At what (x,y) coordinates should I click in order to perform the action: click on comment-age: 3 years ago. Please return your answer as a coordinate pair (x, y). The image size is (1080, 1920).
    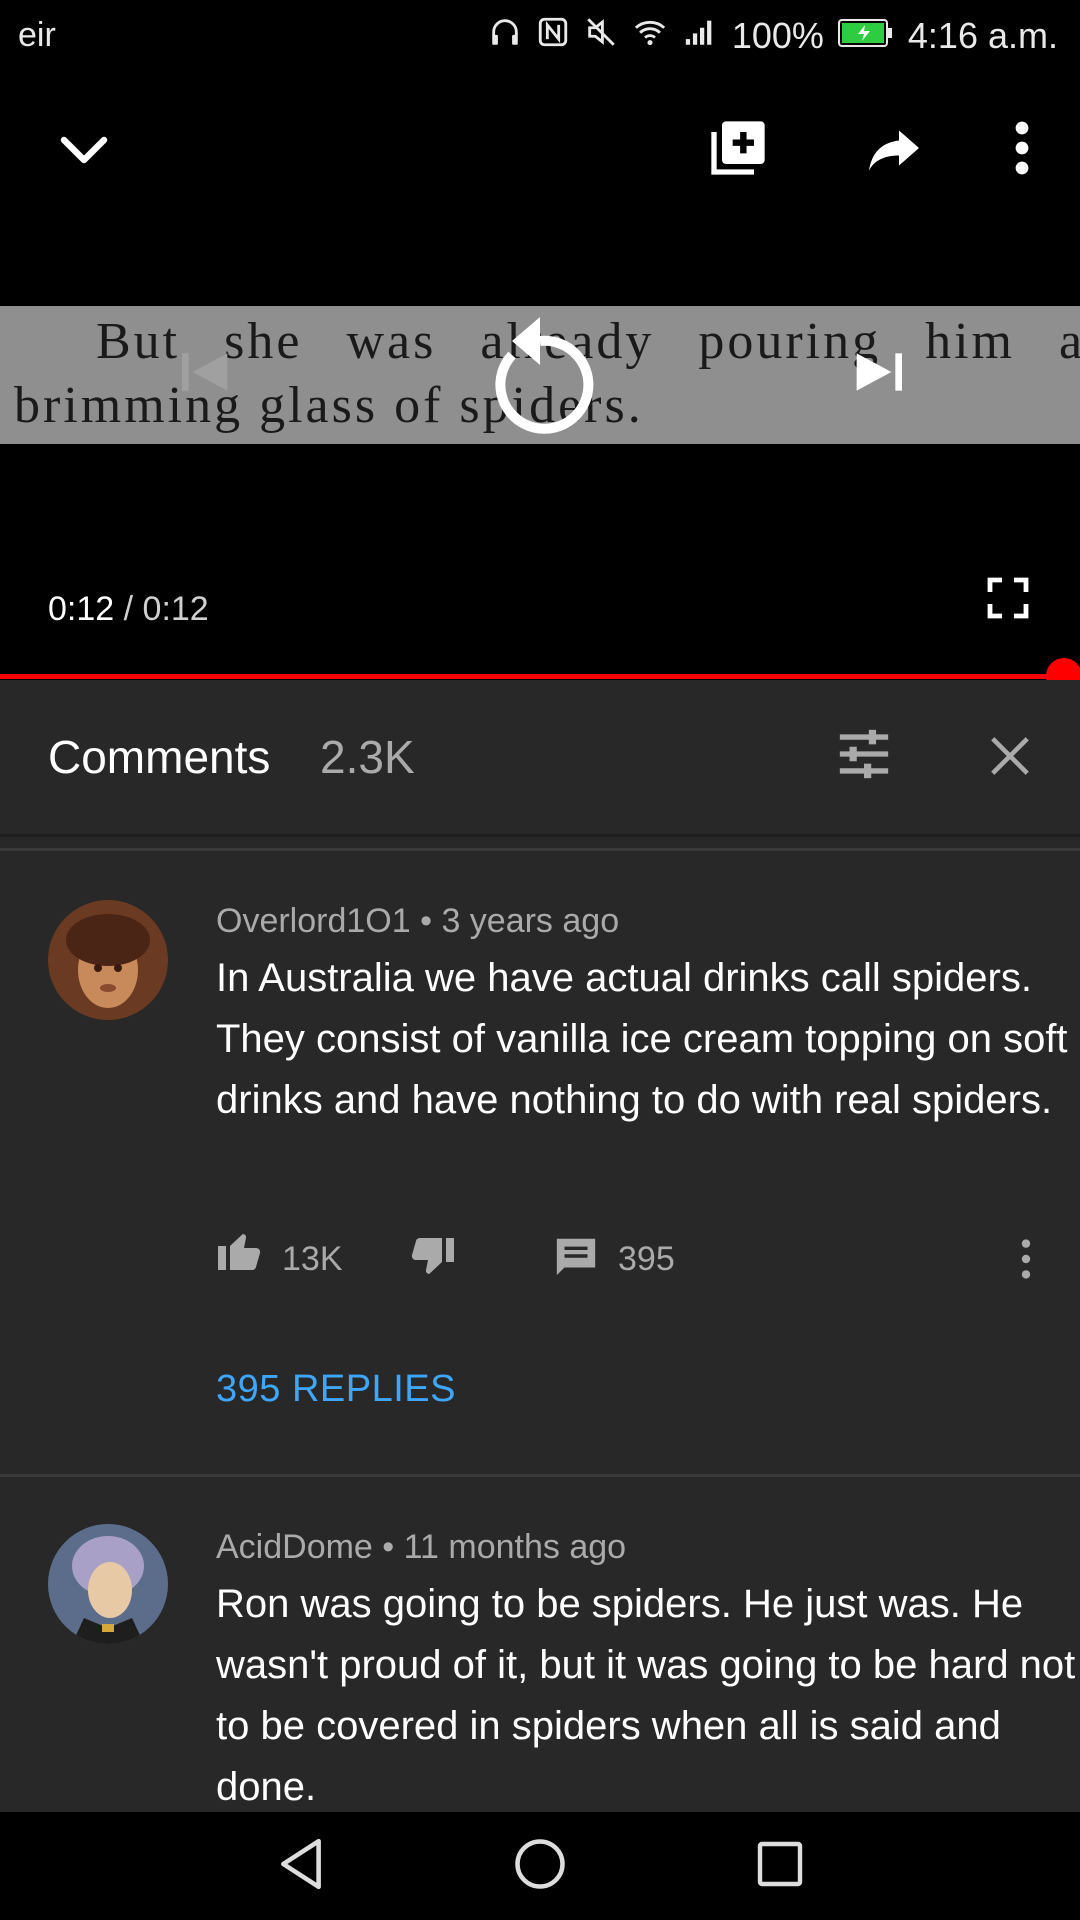
    Looking at the image, I should click on (530, 921).